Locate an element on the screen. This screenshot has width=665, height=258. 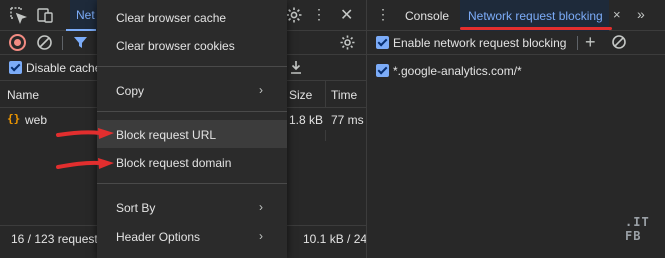
gear-icon is located at coordinates (294, 15).